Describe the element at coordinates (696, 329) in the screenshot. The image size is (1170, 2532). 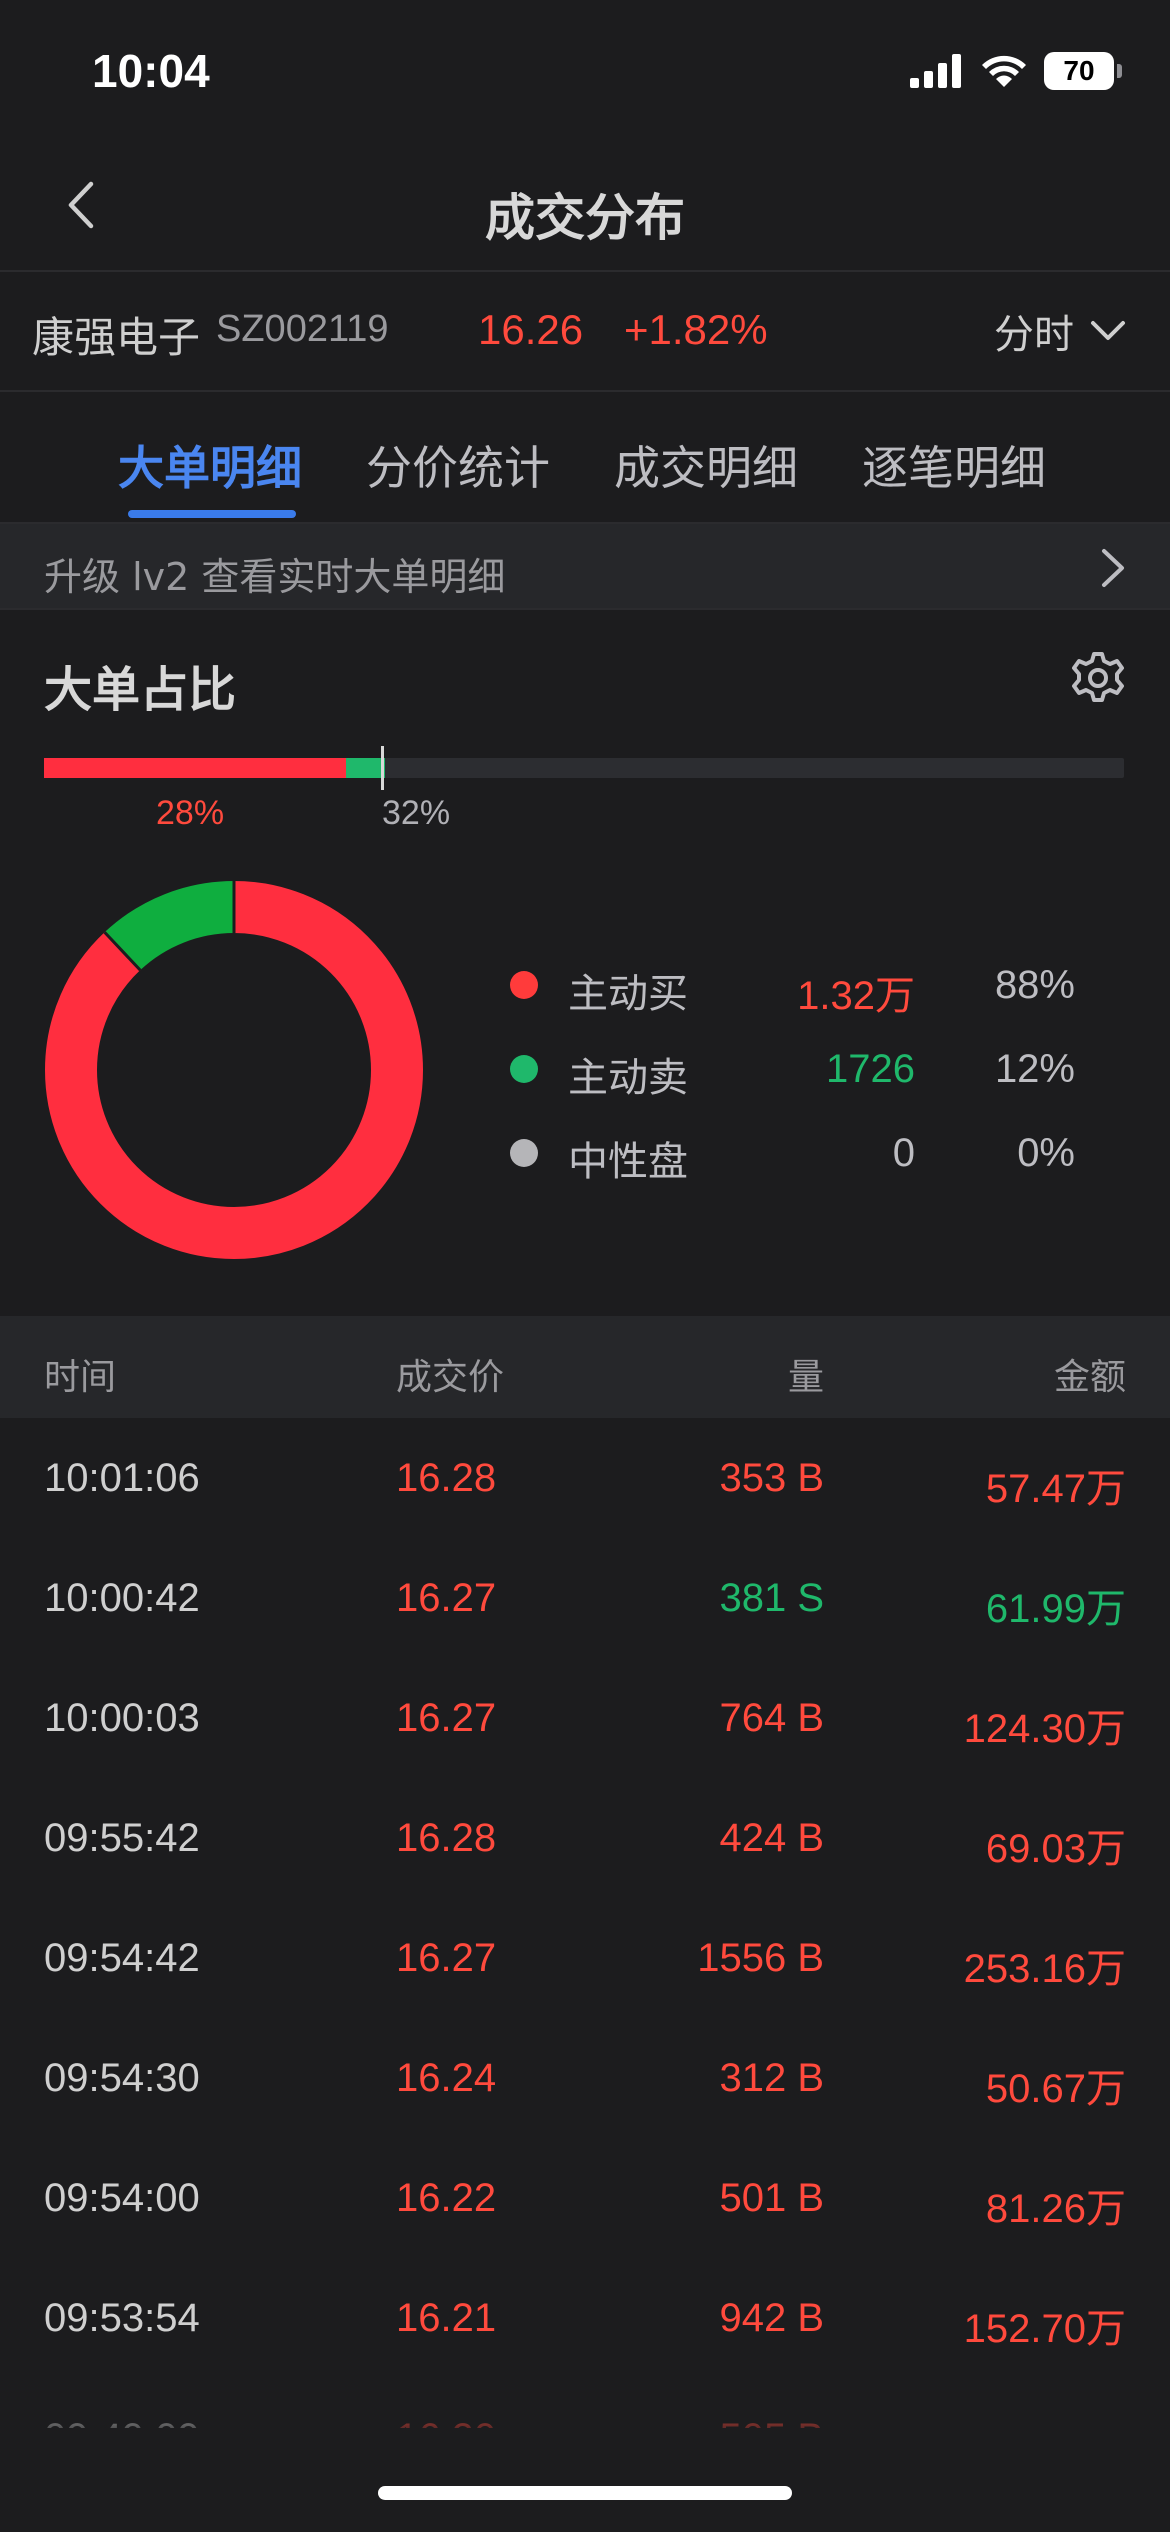
I see `stock-change: +1.82%` at that location.